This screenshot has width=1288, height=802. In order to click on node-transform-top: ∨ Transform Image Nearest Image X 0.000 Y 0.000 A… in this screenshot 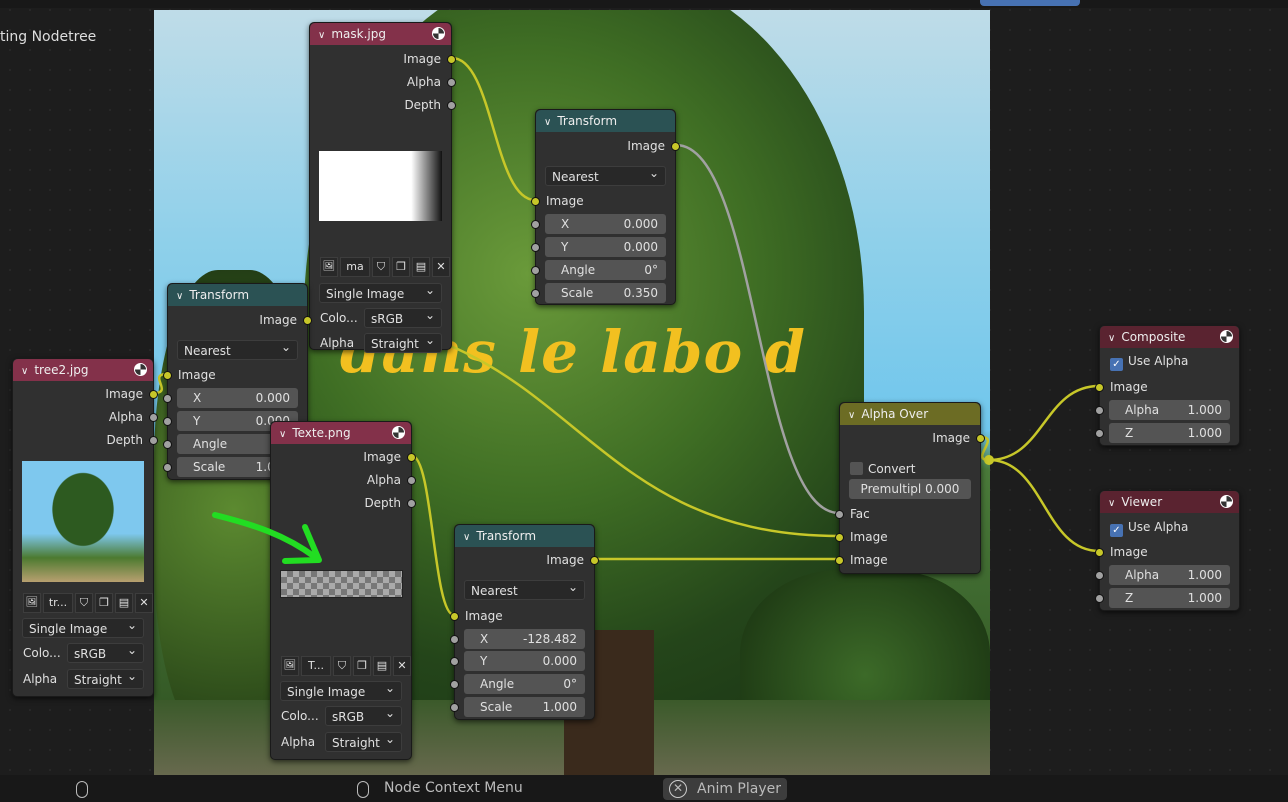, I will do `click(605, 207)`.